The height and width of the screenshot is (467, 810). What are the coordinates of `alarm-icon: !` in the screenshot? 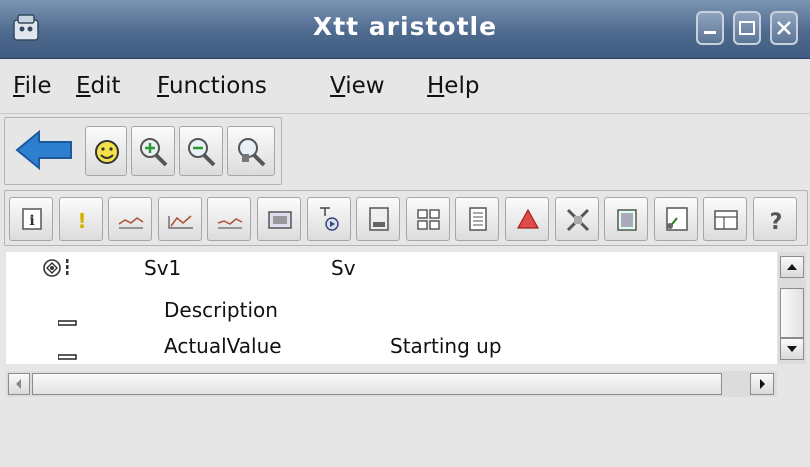 It's located at (81, 221).